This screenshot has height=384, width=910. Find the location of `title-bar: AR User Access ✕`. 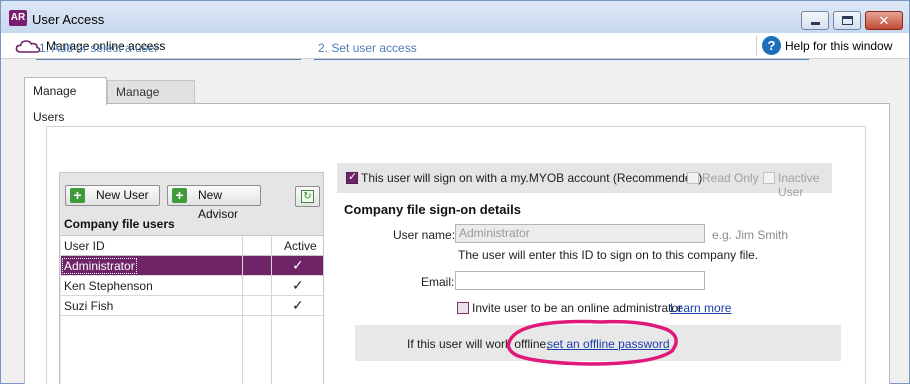

title-bar: AR User Access ✕ is located at coordinates (455, 17).